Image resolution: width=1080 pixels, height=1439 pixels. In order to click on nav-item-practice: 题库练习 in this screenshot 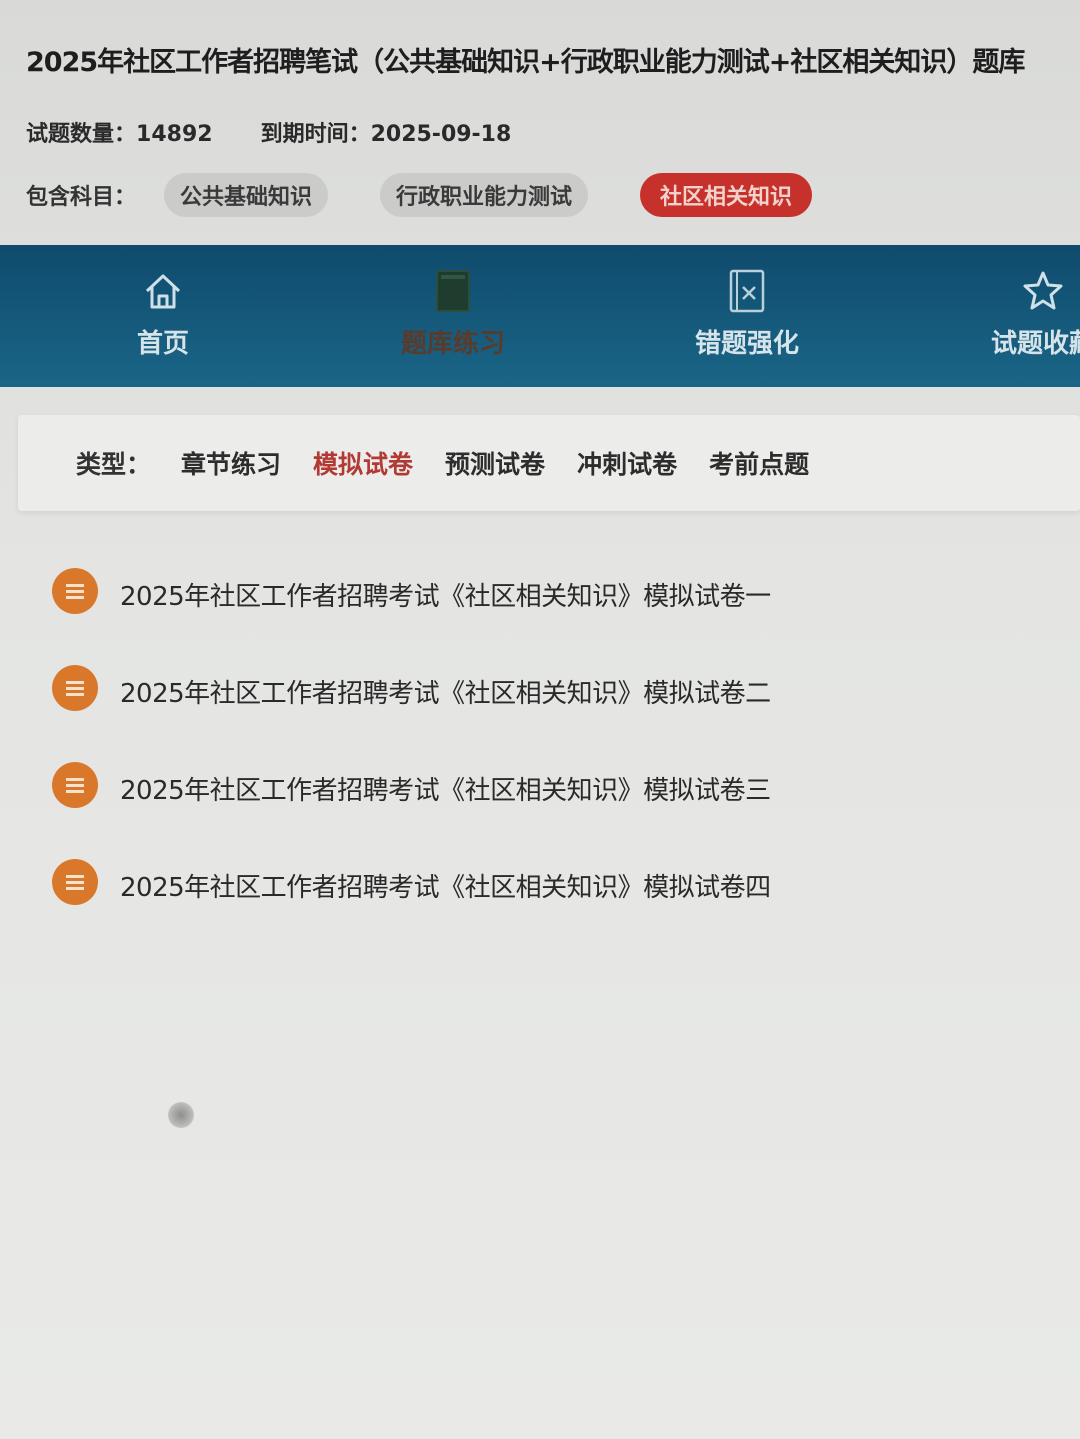, I will do `click(453, 312)`.